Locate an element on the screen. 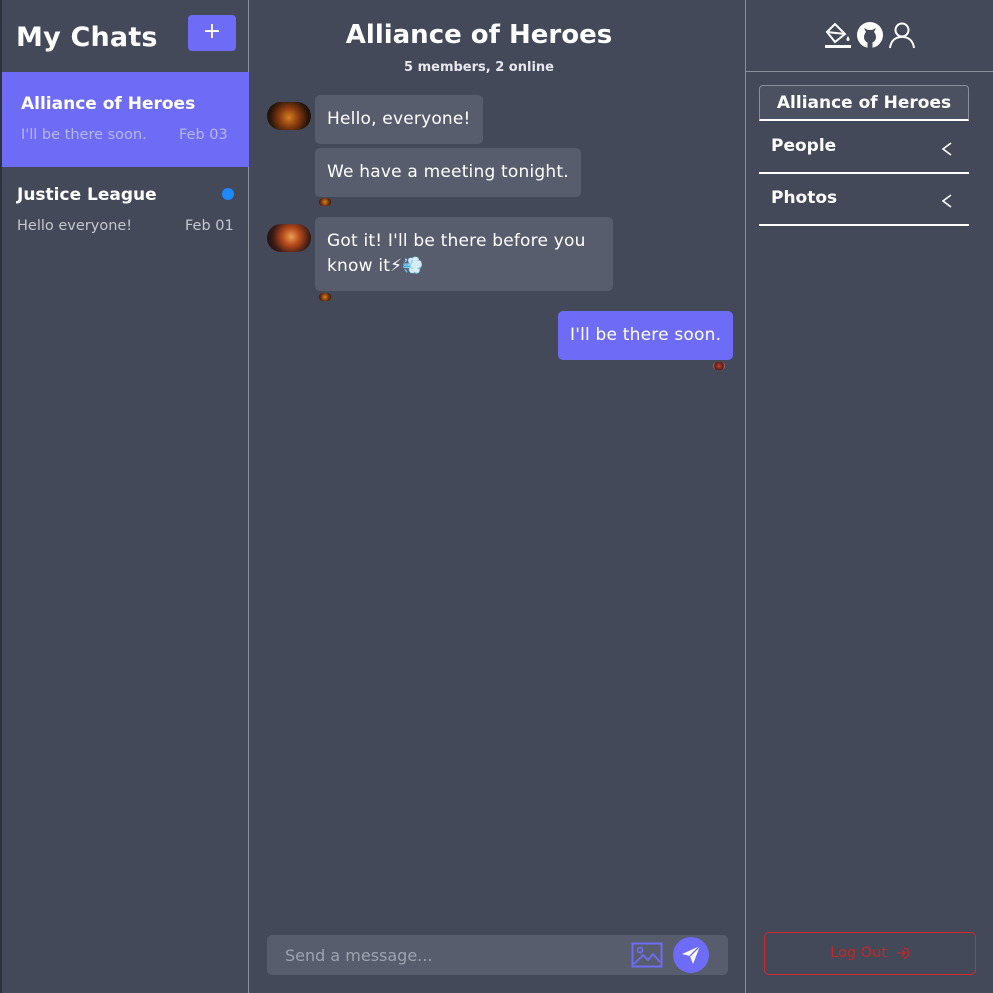 This screenshot has width=993, height=993. user-icon is located at coordinates (902, 35).